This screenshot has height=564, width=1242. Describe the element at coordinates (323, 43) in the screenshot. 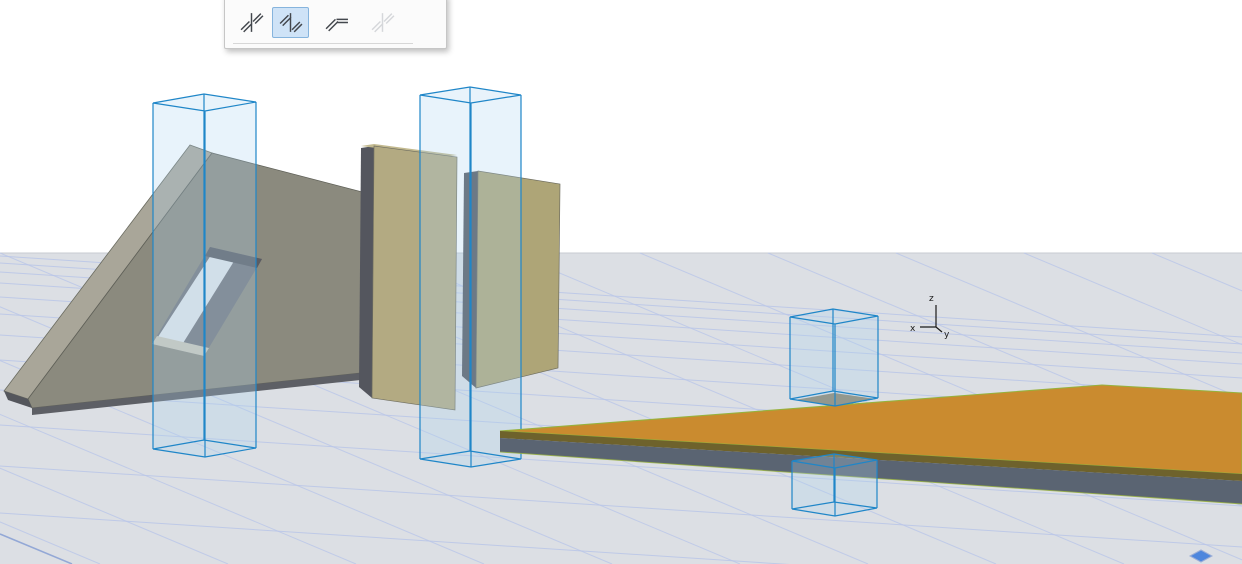

I see `pet-palette-separator` at that location.